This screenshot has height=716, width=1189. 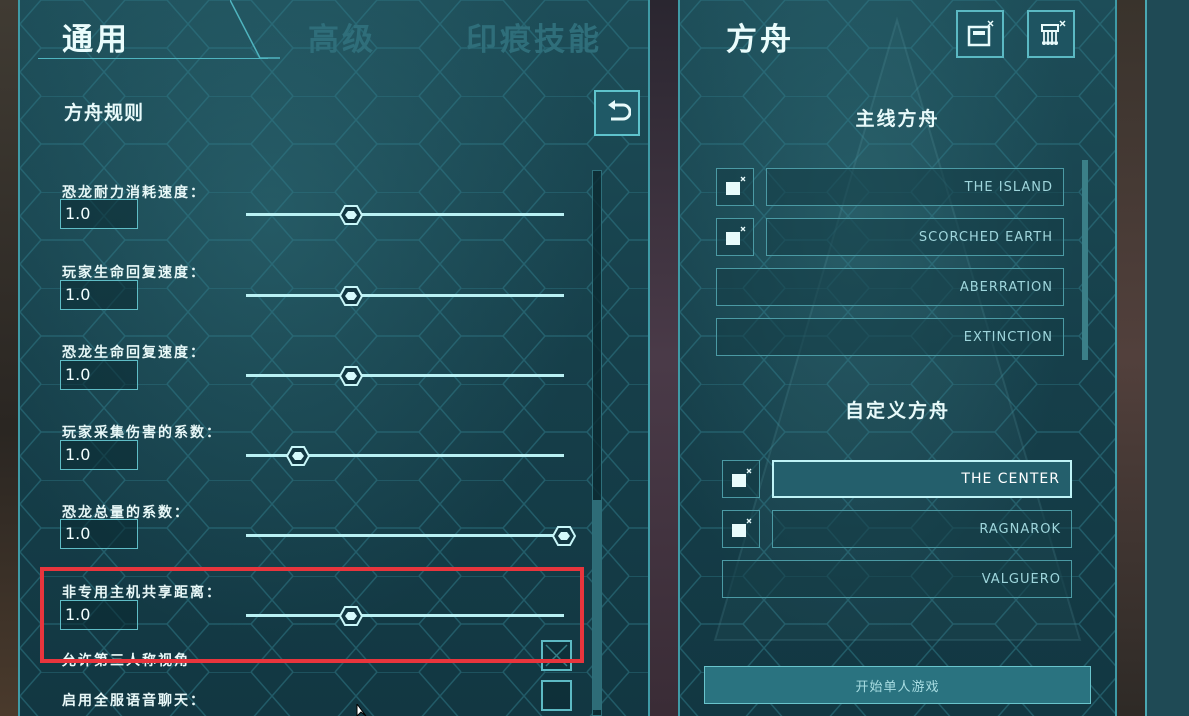 What do you see at coordinates (922, 529) in the screenshot?
I see `map-item-ragnarok: RAGNAROK` at bounding box center [922, 529].